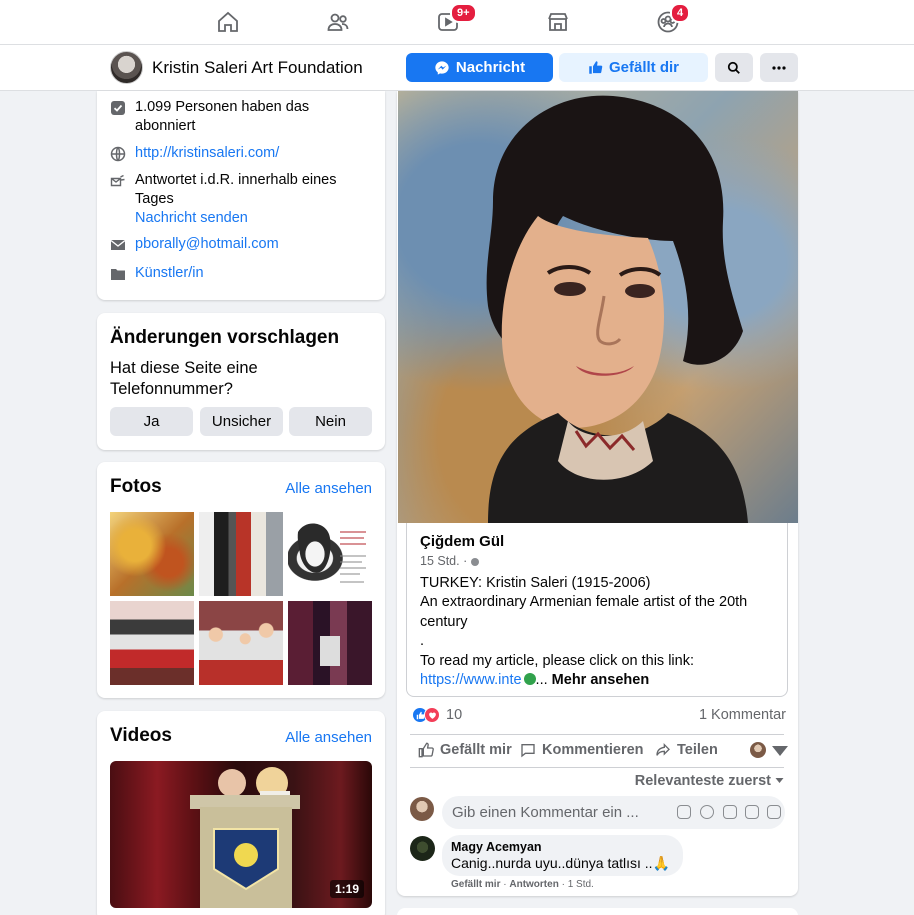 The image size is (914, 915). What do you see at coordinates (580, 884) in the screenshot?
I see `comment-time: 1 Std.` at bounding box center [580, 884].